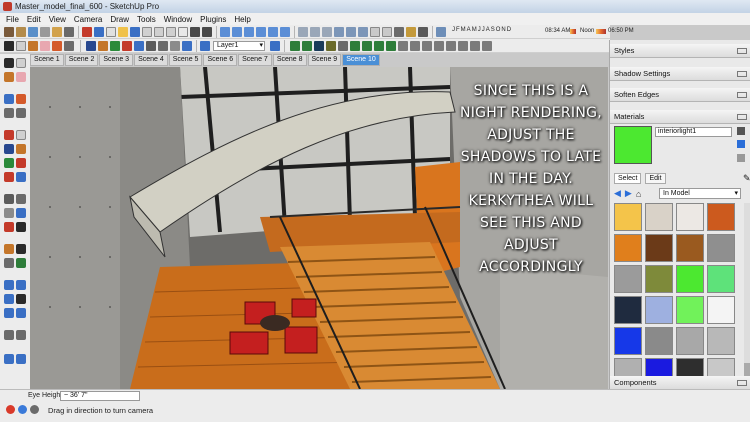  I want to click on scene-tab-6: Scene 6, so click(220, 60).